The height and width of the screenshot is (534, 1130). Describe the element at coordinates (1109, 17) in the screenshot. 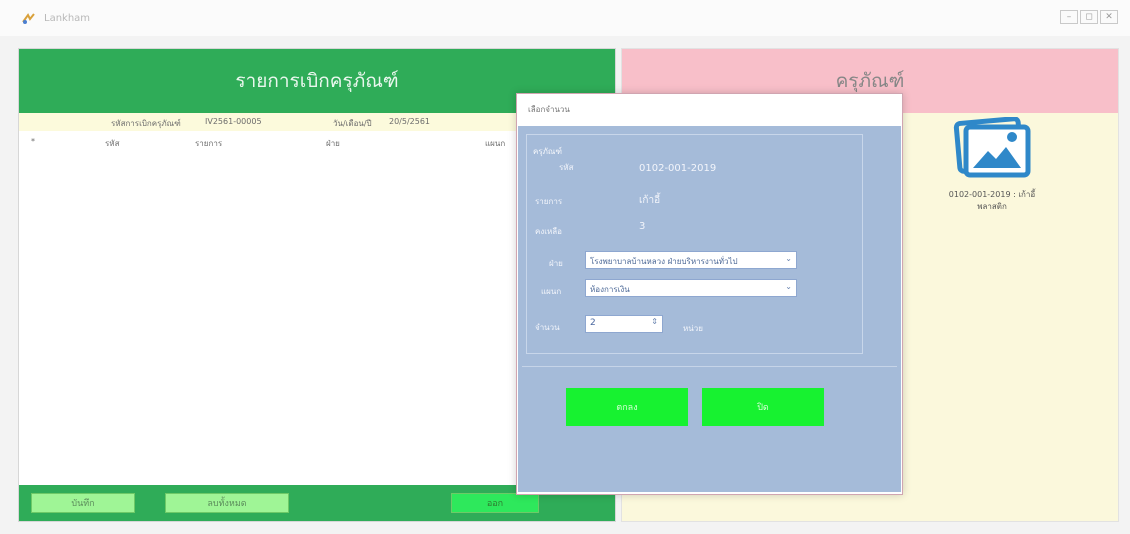

I see `close-button: ✕` at that location.